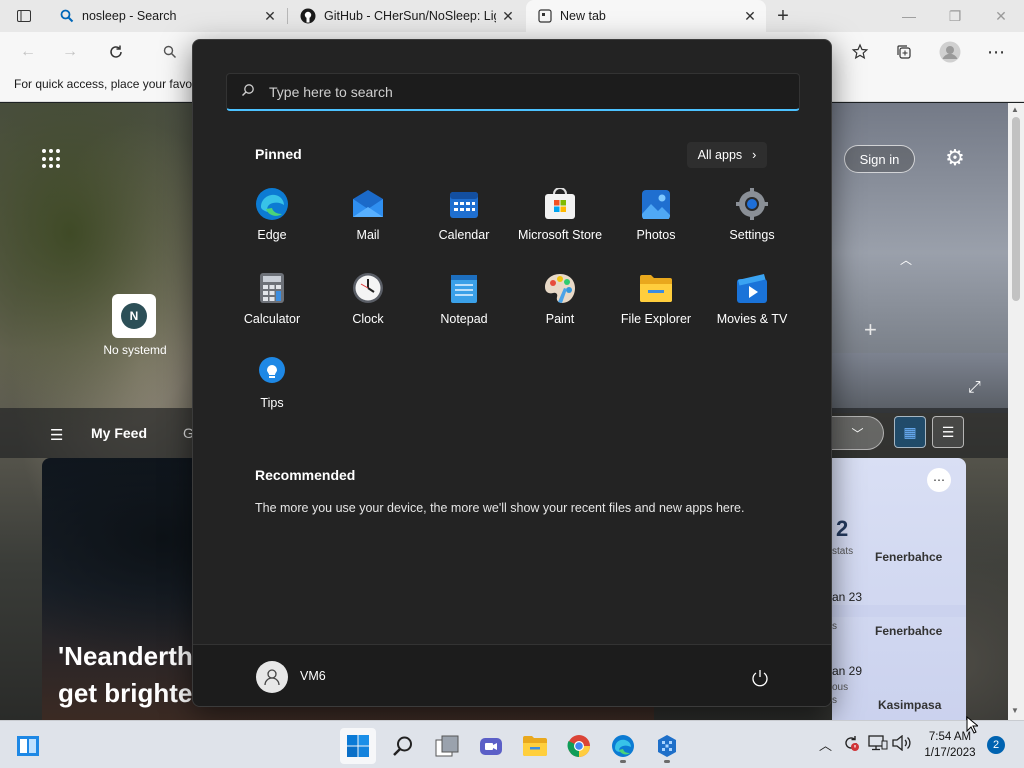 This screenshot has width=1024, height=768. I want to click on refresh-icon, so click(116, 52).